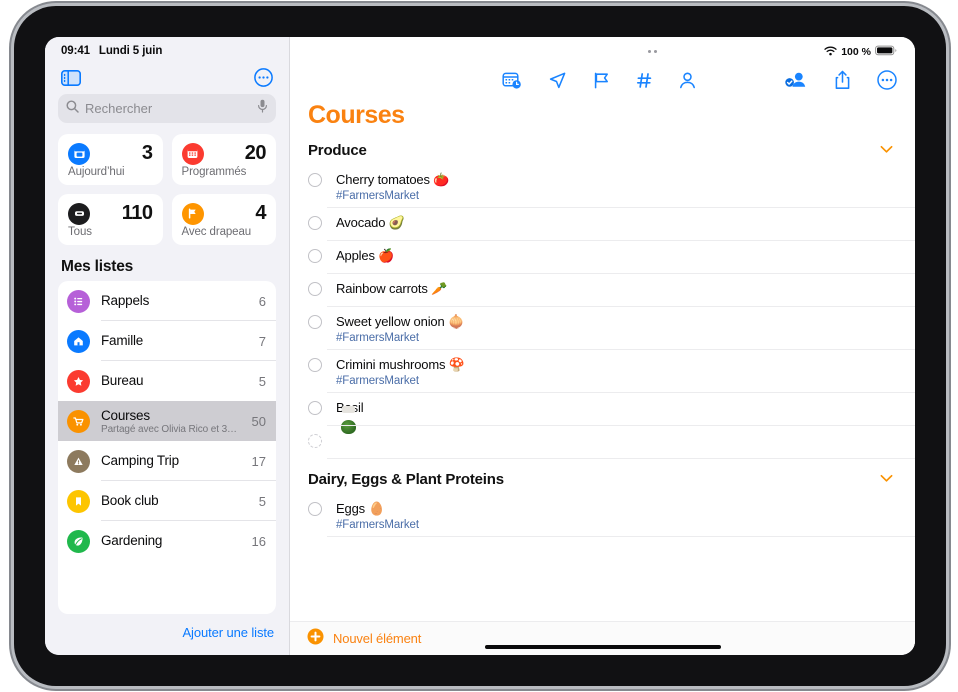 This screenshot has height=692, width=958. What do you see at coordinates (125, 300) in the screenshot?
I see `sidebar-item-label: Rappels` at bounding box center [125, 300].